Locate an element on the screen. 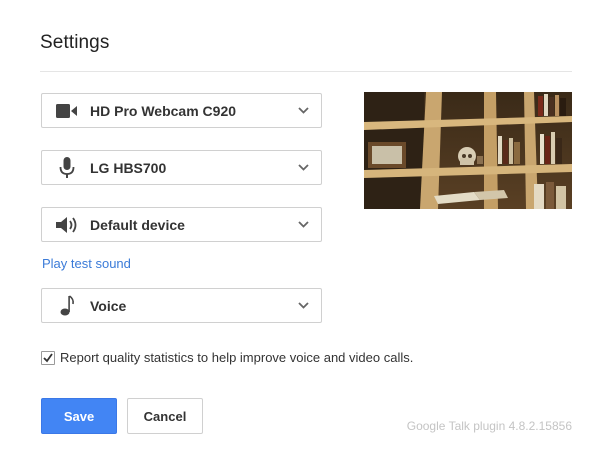 Image resolution: width=609 pixels, height=473 pixels. cancel-button: Cancel is located at coordinates (165, 416).